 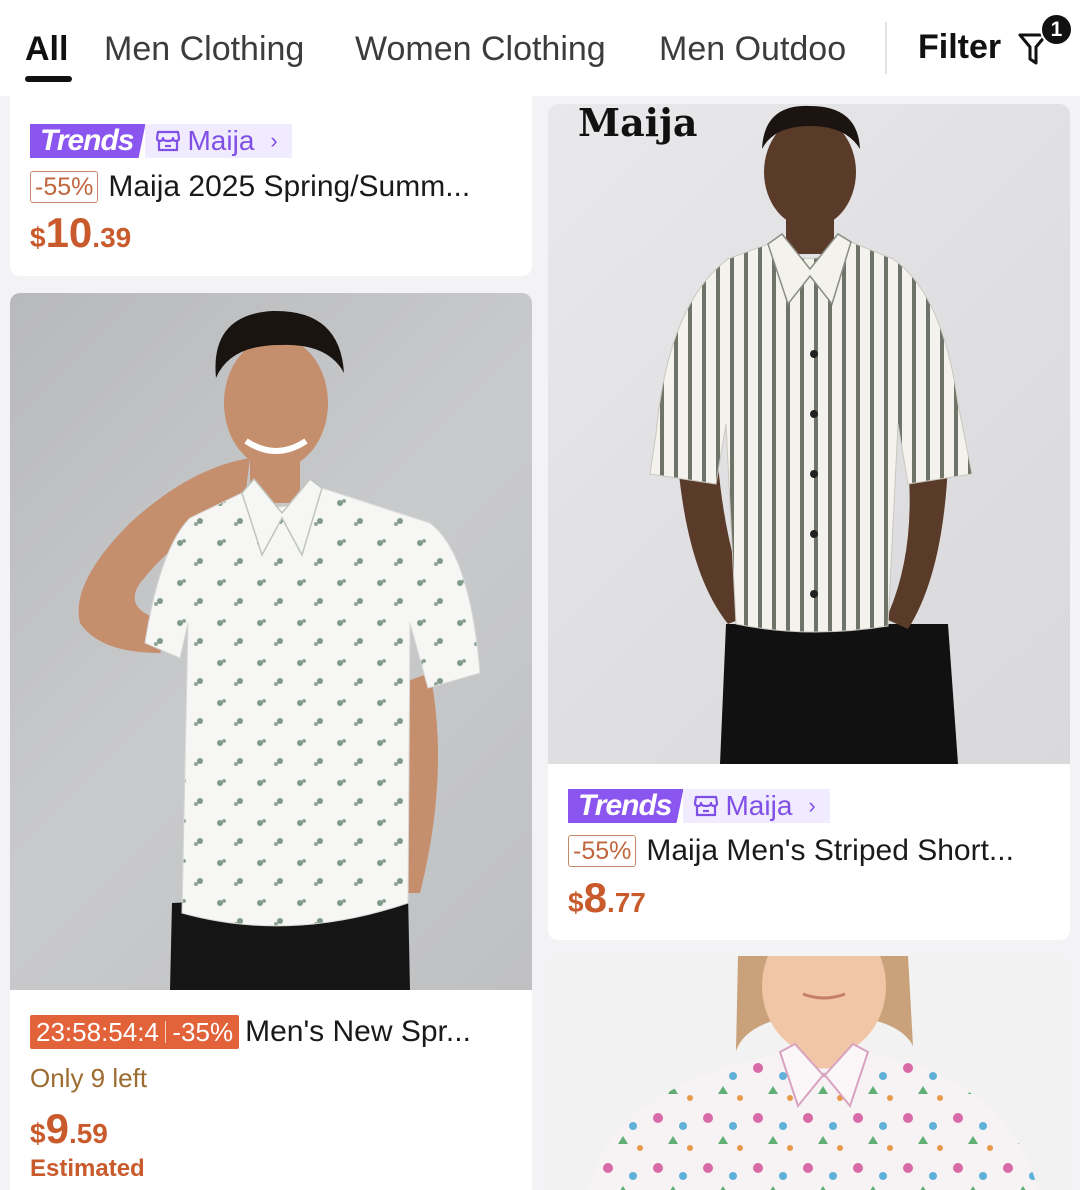 I want to click on brand-watermark: Maija, so click(x=638, y=124).